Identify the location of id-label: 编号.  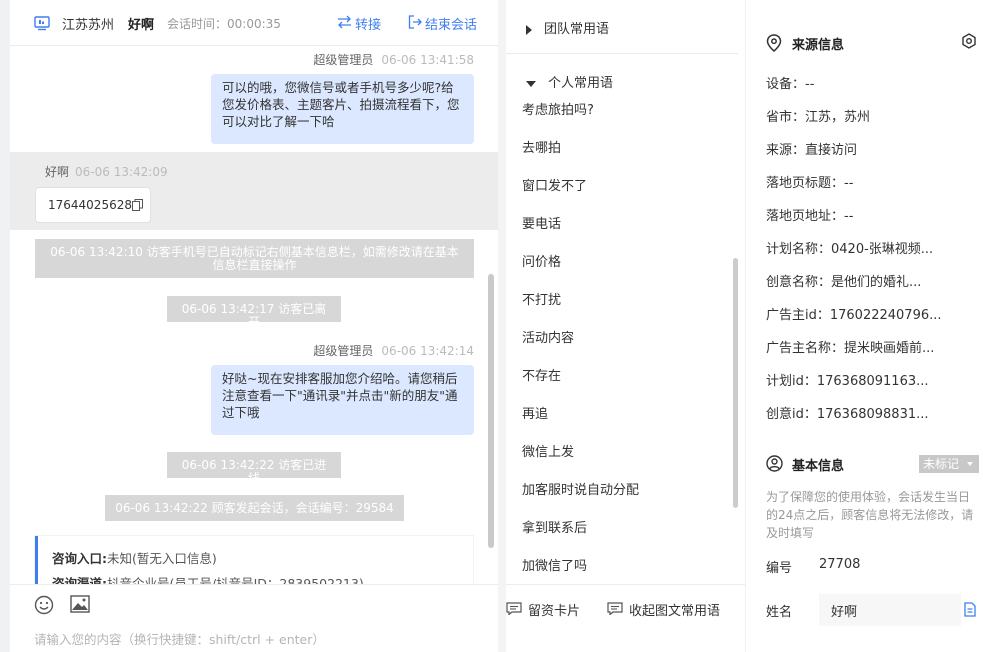
(779, 568).